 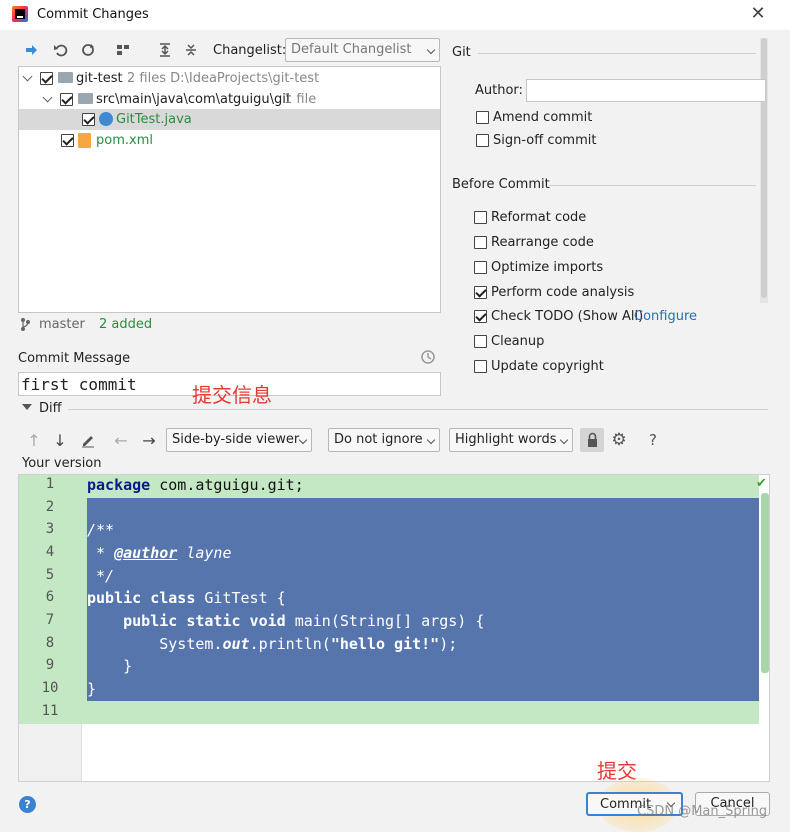 What do you see at coordinates (99, 78) in the screenshot?
I see `root-name: git-test` at bounding box center [99, 78].